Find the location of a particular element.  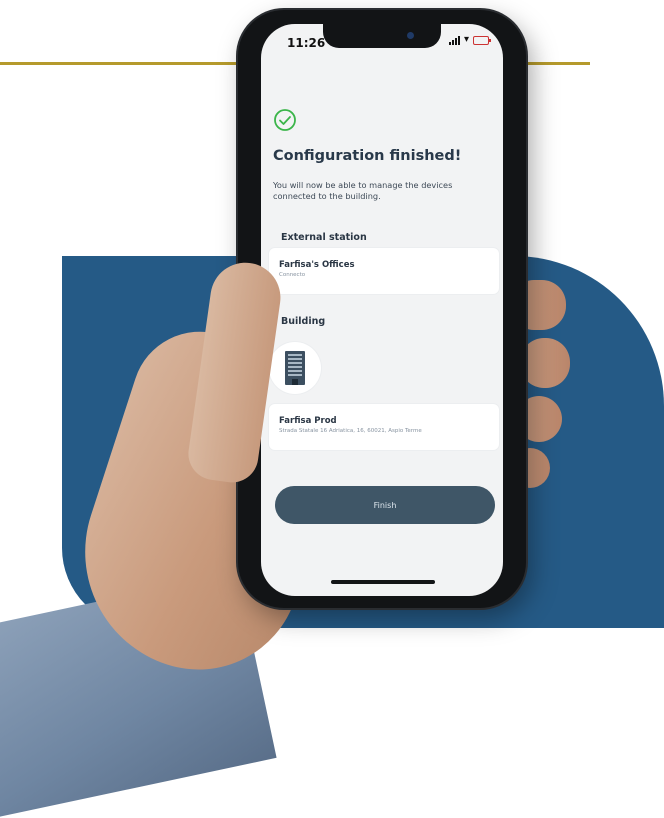

status-icons: ▾ is located at coordinates (469, 39).